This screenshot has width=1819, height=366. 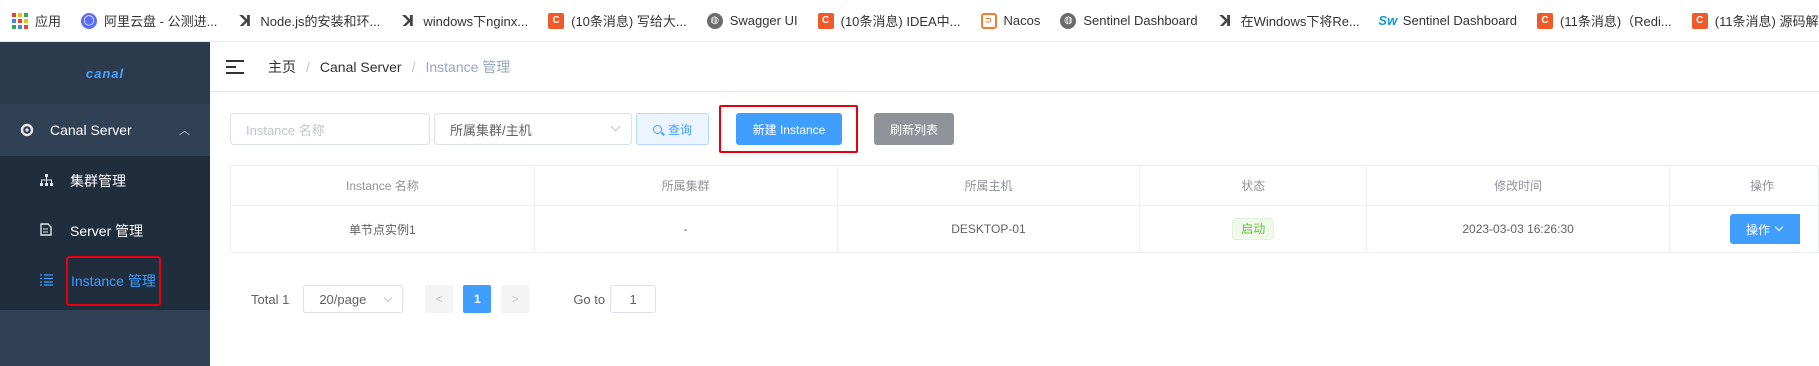 I want to click on cell-action: 操作, so click(x=1743, y=229).